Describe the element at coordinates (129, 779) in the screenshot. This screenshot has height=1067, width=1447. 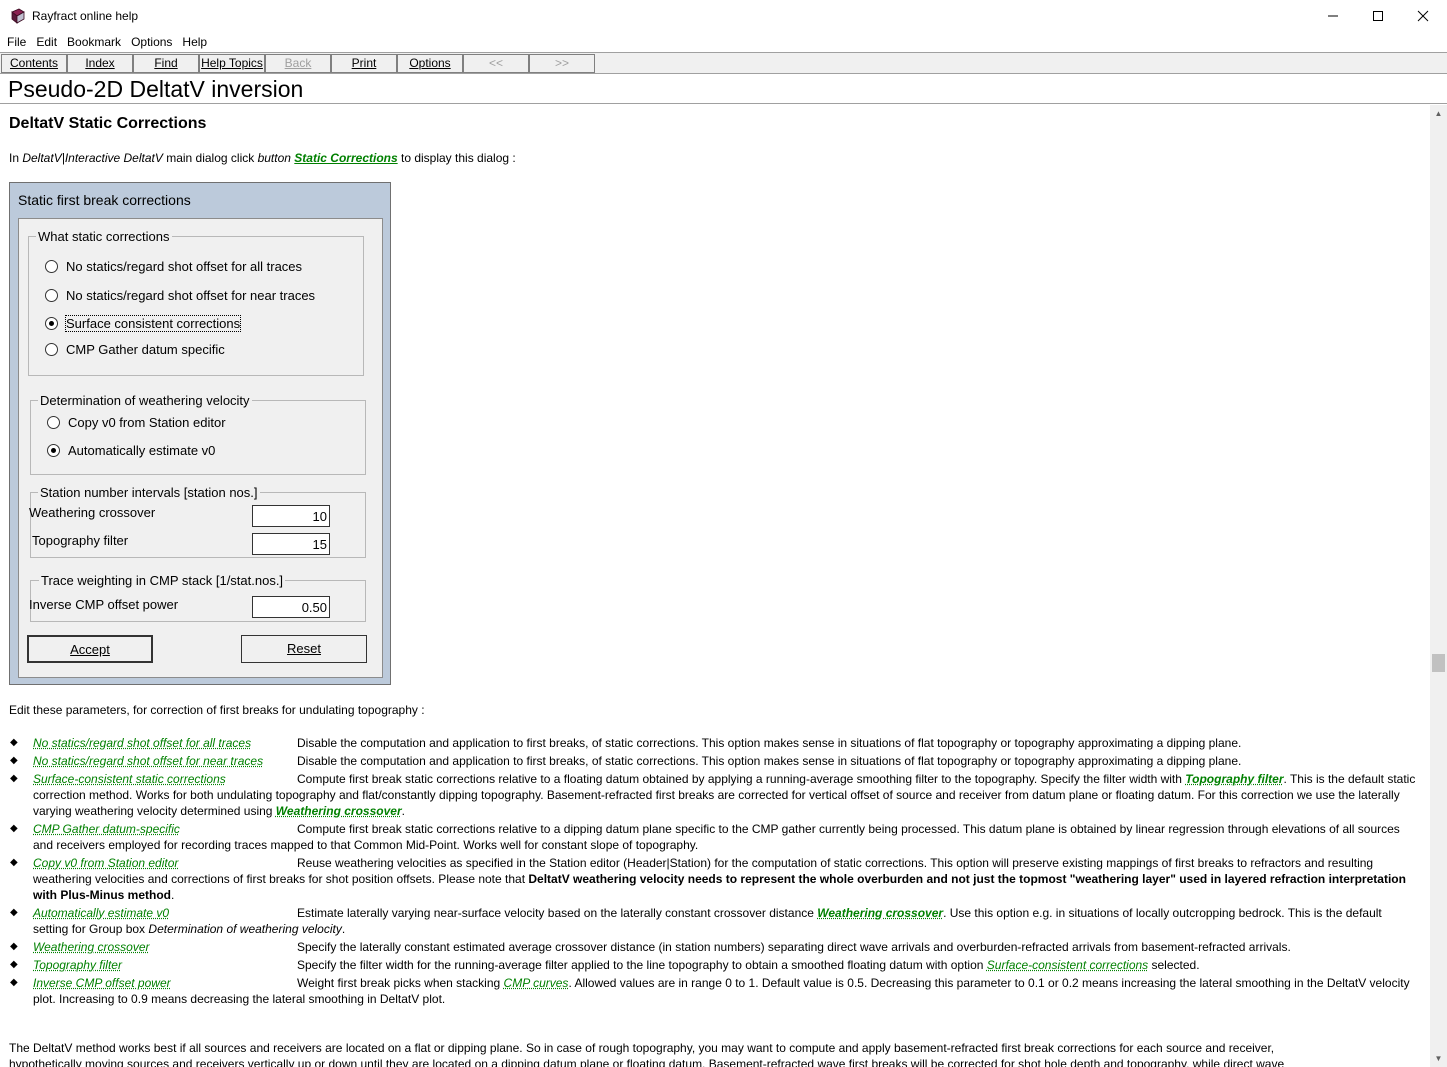
I see `term-link: Surface-consistent static corrections` at that location.